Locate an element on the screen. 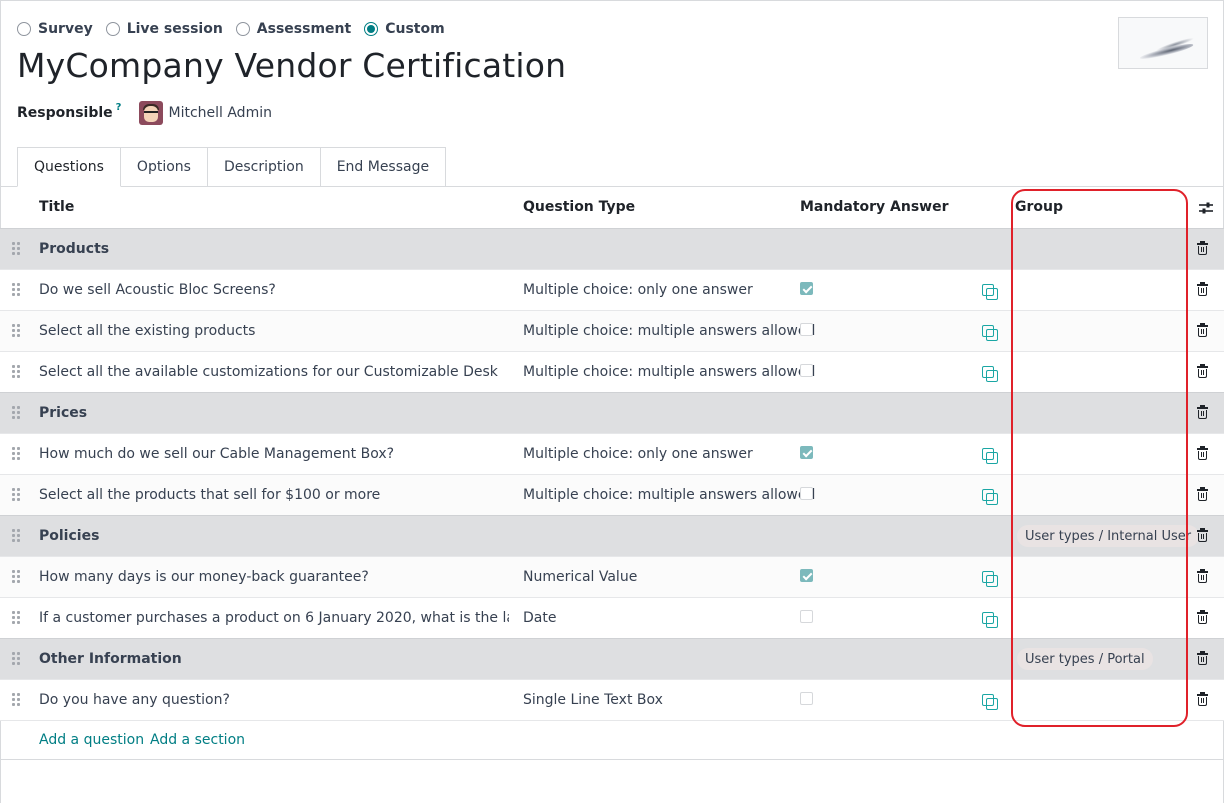  question-type: Date is located at coordinates (539, 618).